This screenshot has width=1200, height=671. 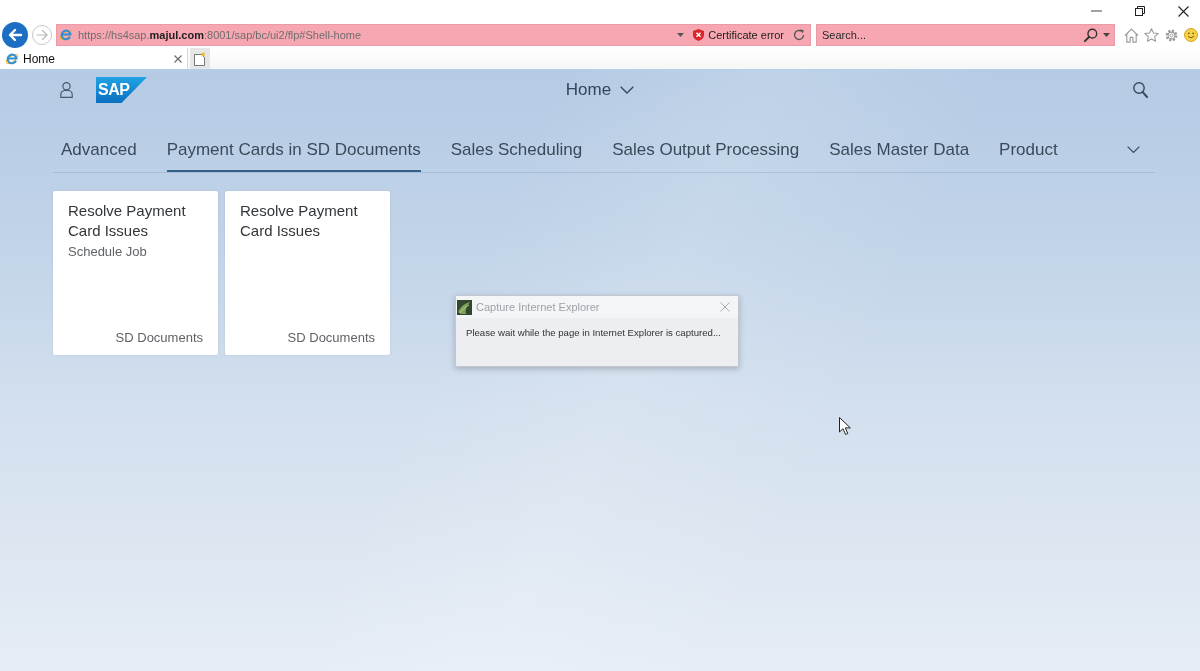 What do you see at coordinates (738, 35) in the screenshot?
I see `certificate-error-button: Certificate error` at bounding box center [738, 35].